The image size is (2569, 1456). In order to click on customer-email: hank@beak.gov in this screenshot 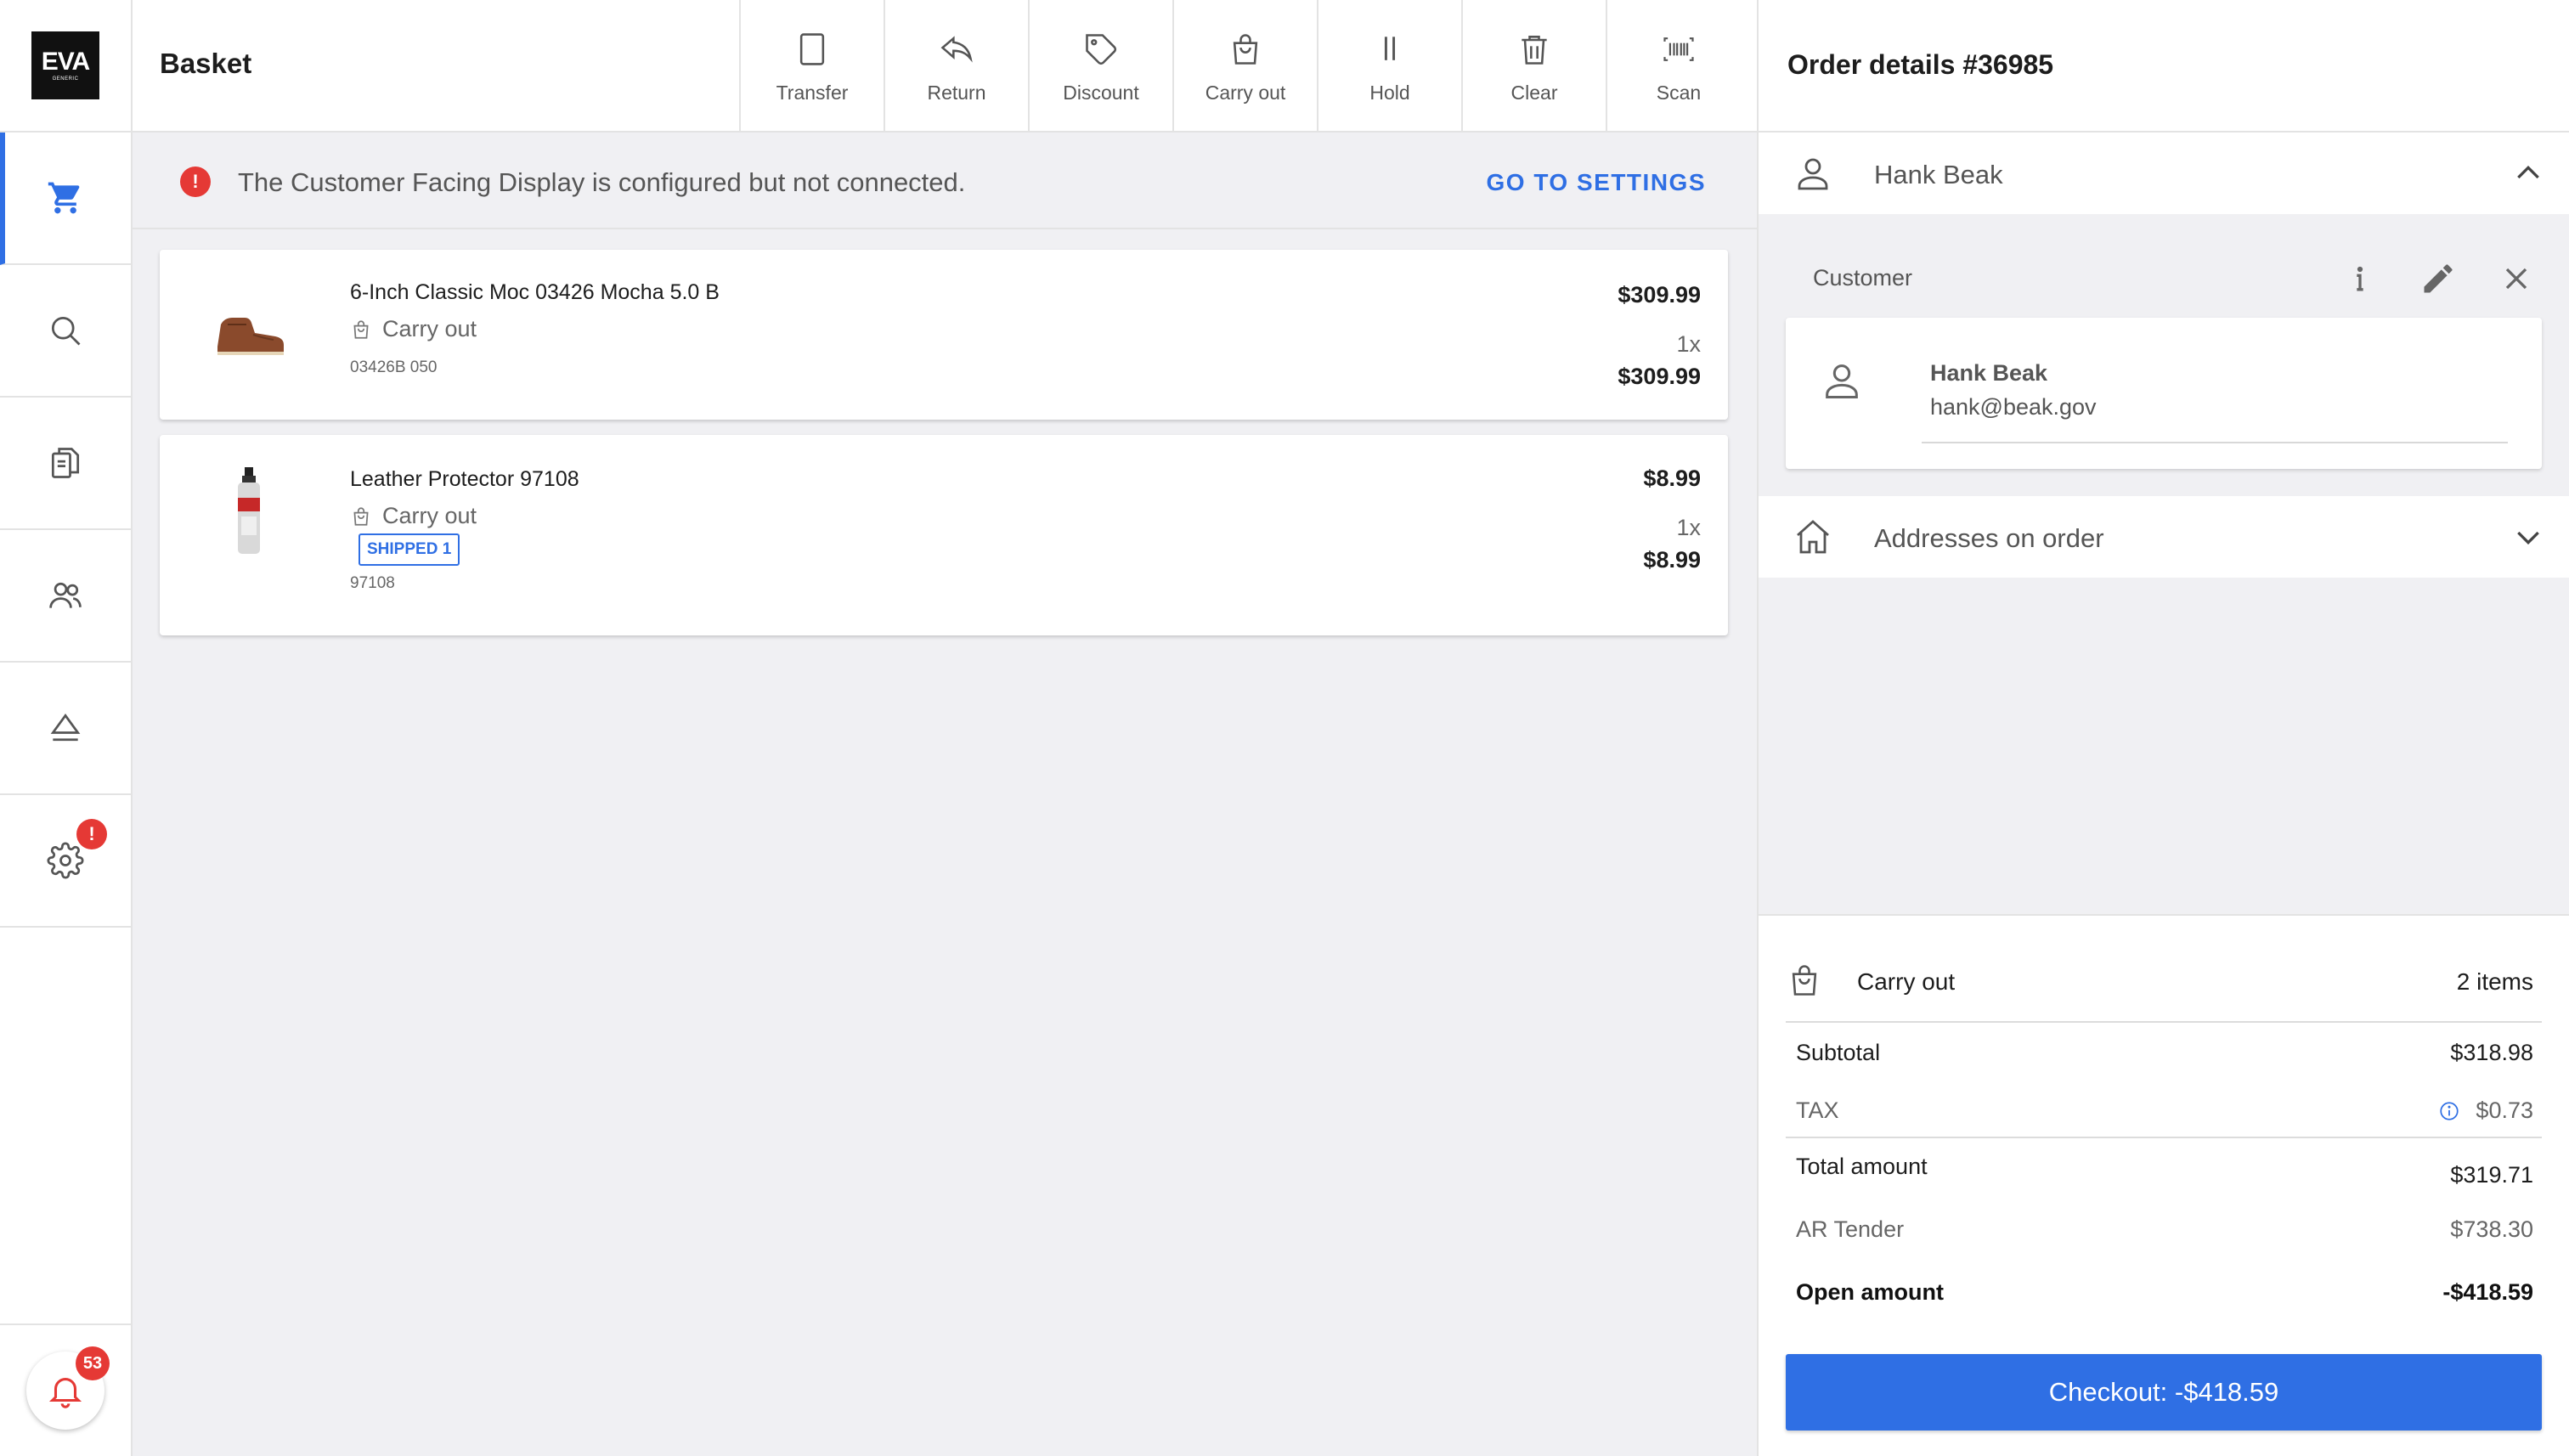, I will do `click(2014, 407)`.